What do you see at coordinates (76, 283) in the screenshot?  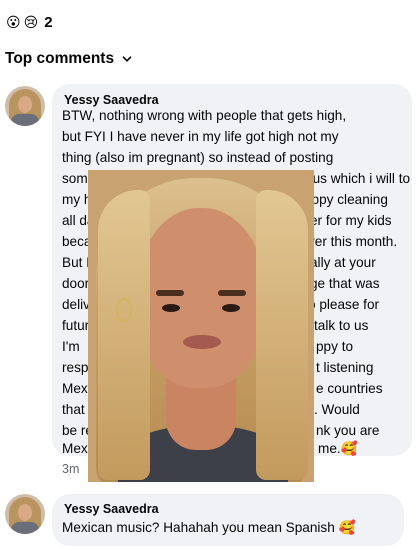 I see `comment-text-line: door` at bounding box center [76, 283].